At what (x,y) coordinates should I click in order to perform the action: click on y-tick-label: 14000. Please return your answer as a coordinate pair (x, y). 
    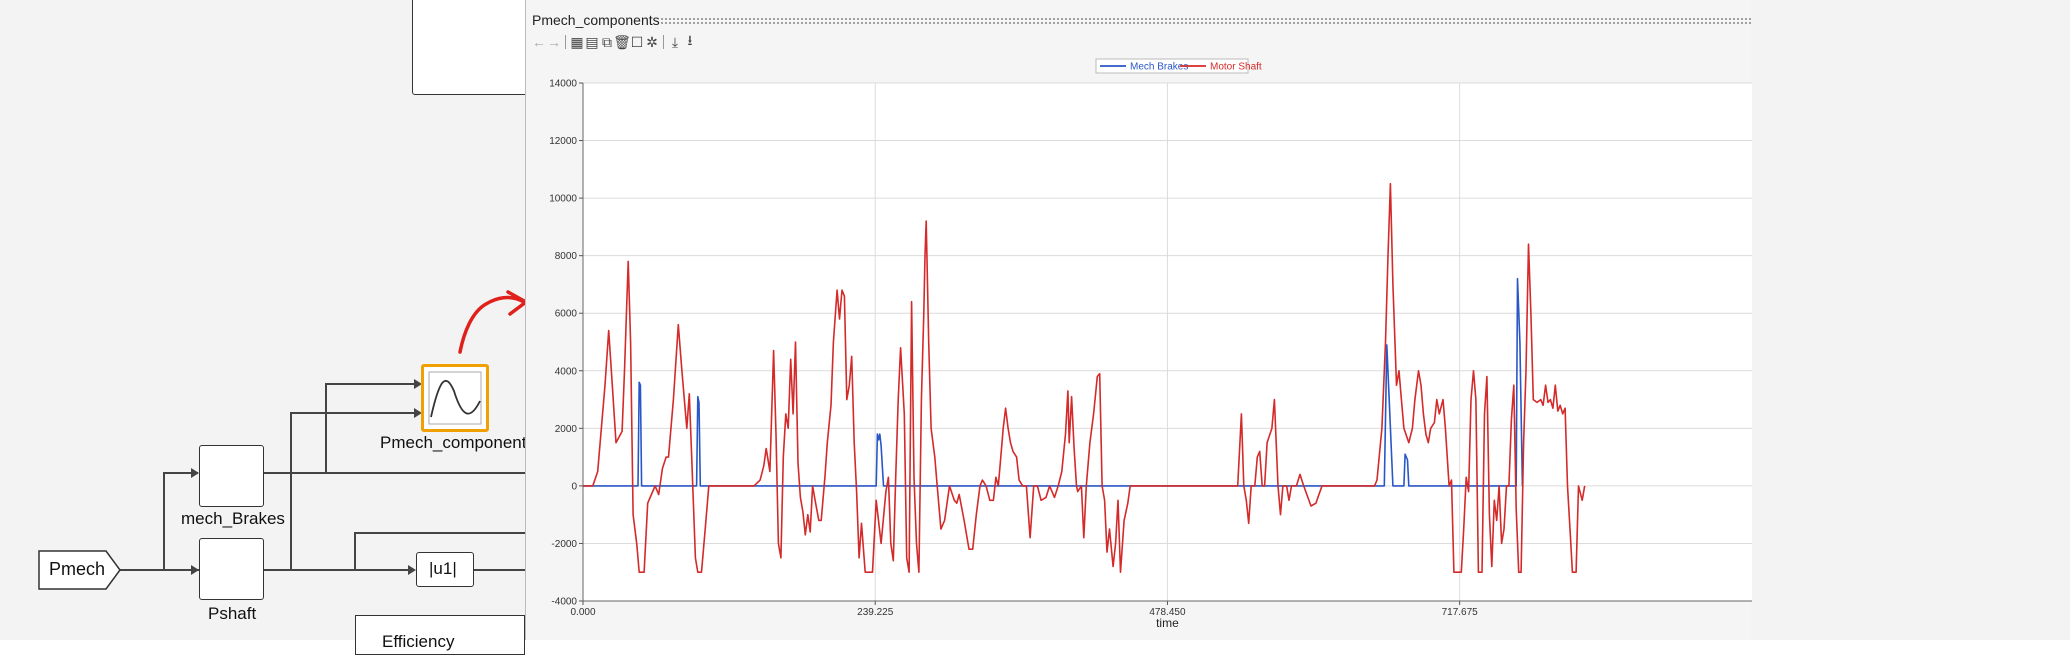
    Looking at the image, I should click on (563, 84).